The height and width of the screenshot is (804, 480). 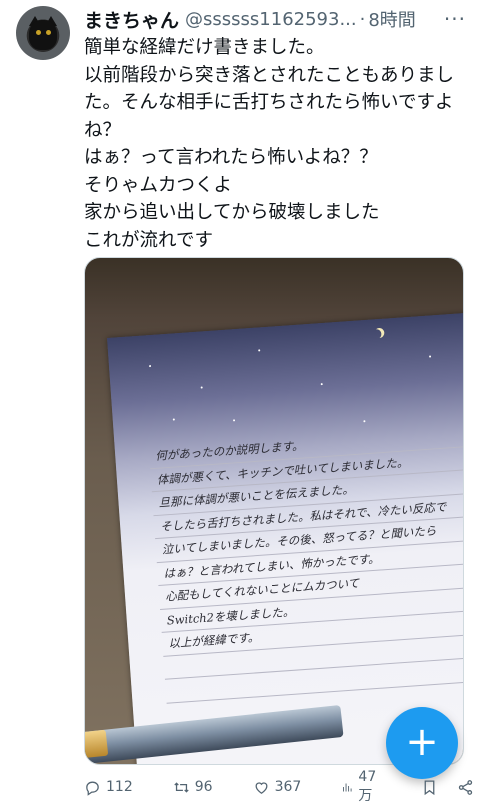 I want to click on retweet-button: 96, so click(x=193, y=787).